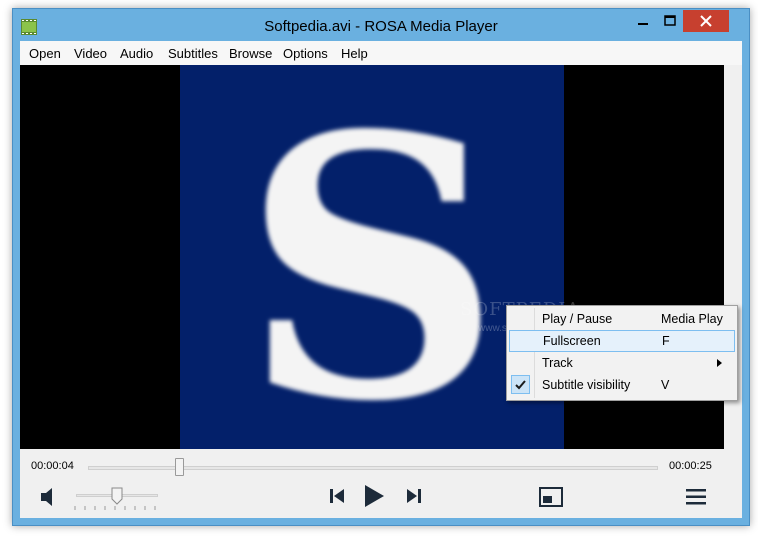  What do you see at coordinates (305, 53) in the screenshot?
I see `menu-options: Options` at bounding box center [305, 53].